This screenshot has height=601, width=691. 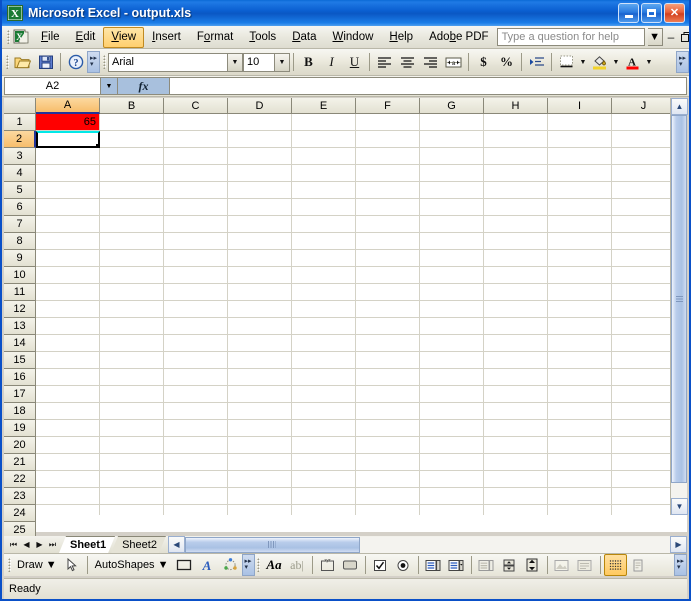 I want to click on cell-c17, so click(x=196, y=394).